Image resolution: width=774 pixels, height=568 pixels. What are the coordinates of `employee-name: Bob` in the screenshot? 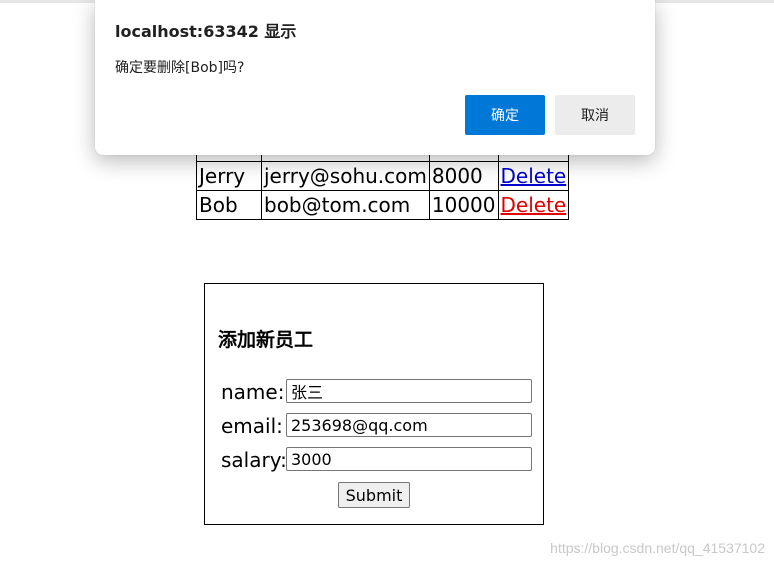 It's located at (229, 205).